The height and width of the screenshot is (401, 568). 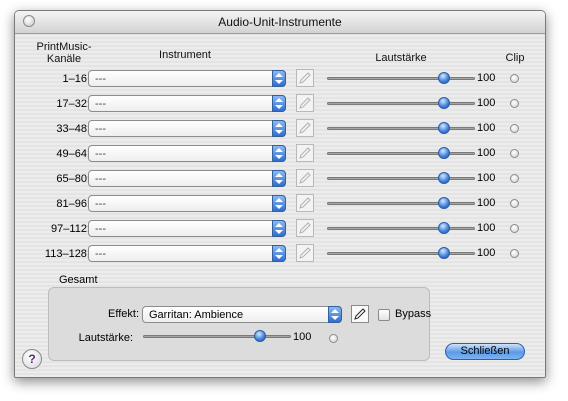 I want to click on instrument-row: 65–80: --- 100, so click(x=280, y=179).